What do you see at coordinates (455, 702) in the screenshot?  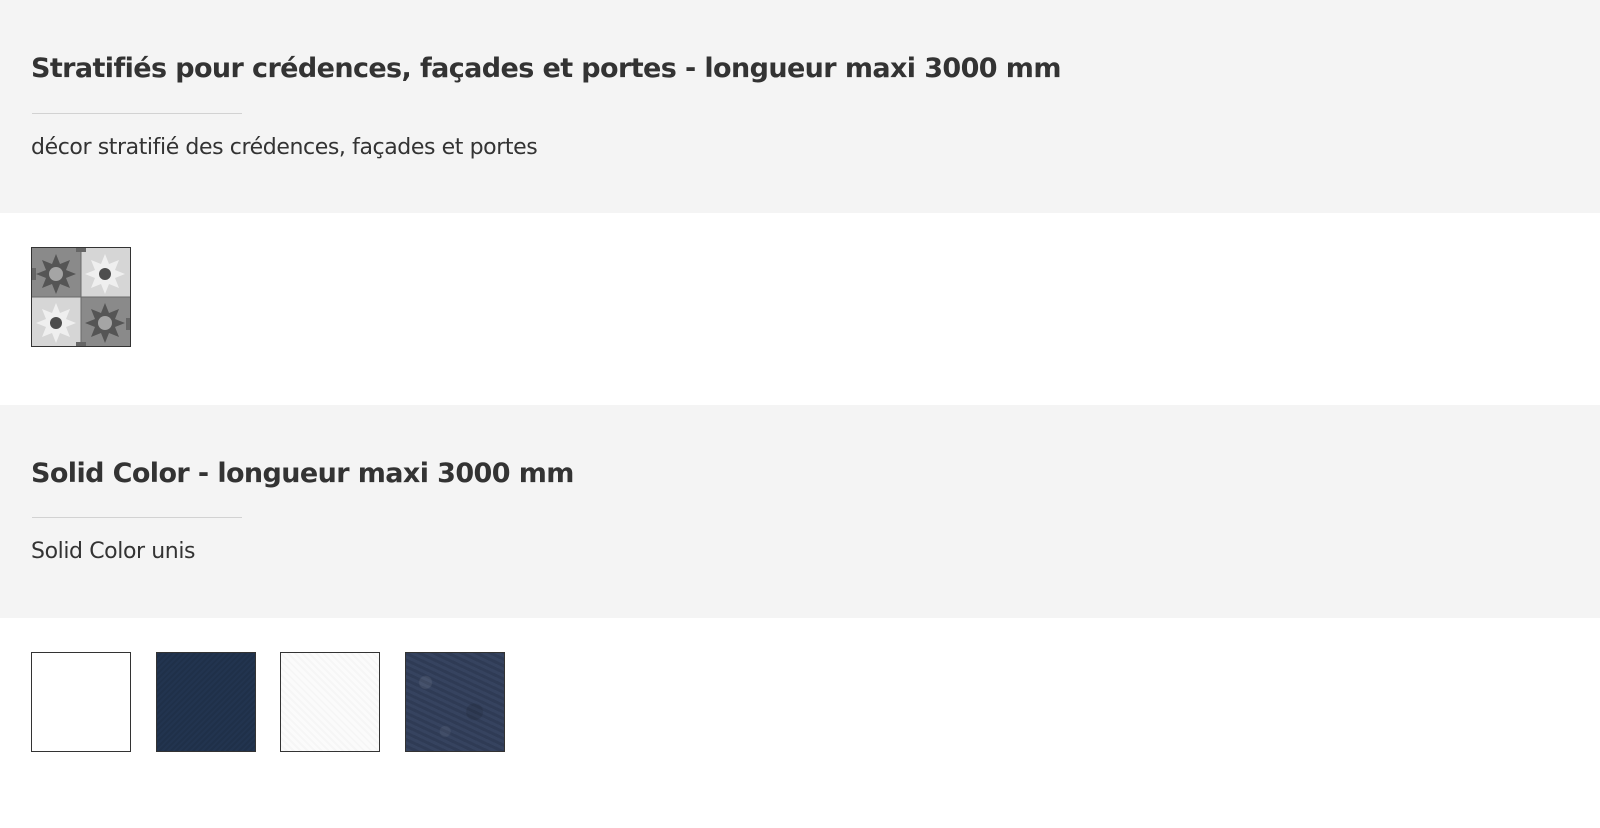 I see `swatch-slate-blue` at bounding box center [455, 702].